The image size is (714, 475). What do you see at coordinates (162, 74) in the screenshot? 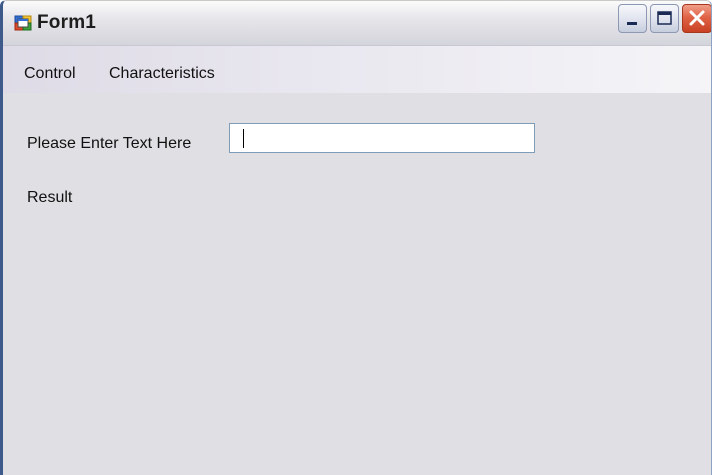
I see `menu-item-characteristics: Characteristics` at bounding box center [162, 74].